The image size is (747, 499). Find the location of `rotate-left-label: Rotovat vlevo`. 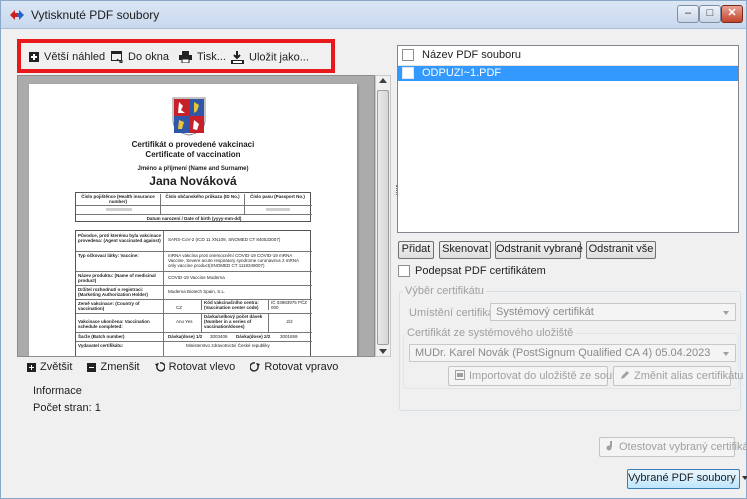

rotate-left-label: Rotovat vlevo is located at coordinates (202, 367).